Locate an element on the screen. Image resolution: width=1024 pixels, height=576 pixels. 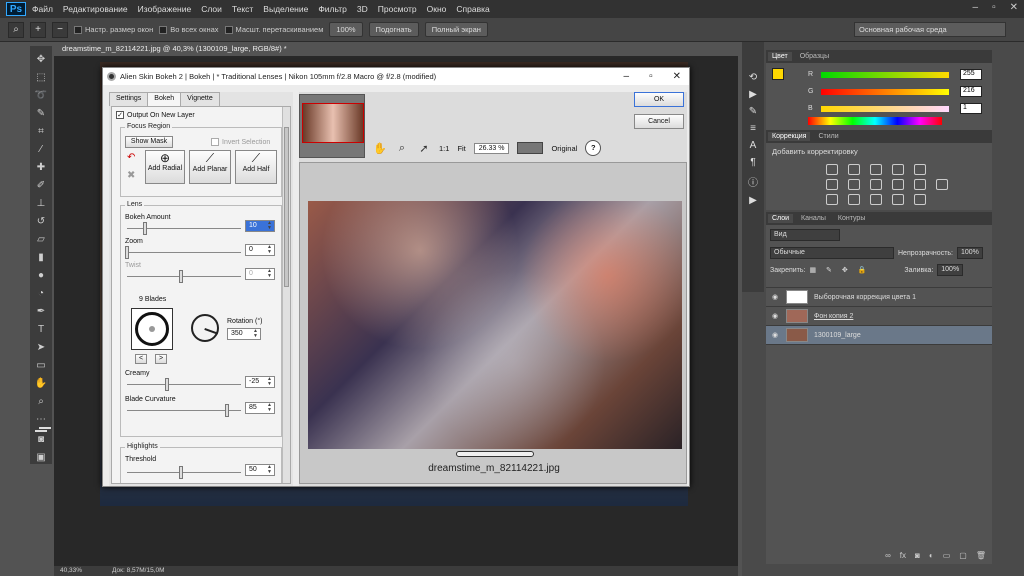
shape-tool-icon: ▭ is located at coordinates (41, 365).